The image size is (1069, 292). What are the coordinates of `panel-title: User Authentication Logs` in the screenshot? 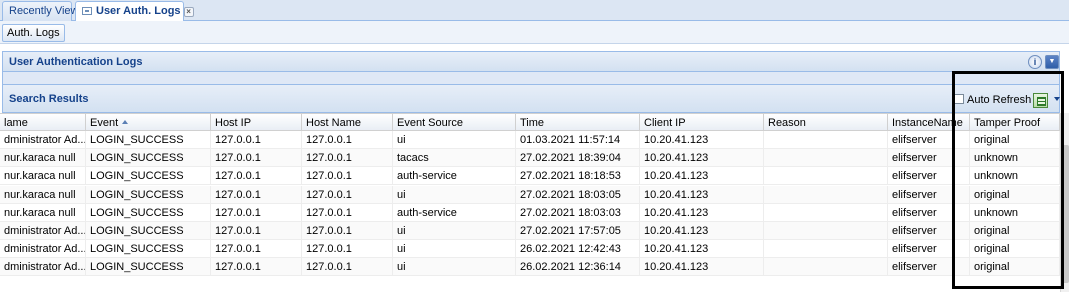 It's located at (76, 62).